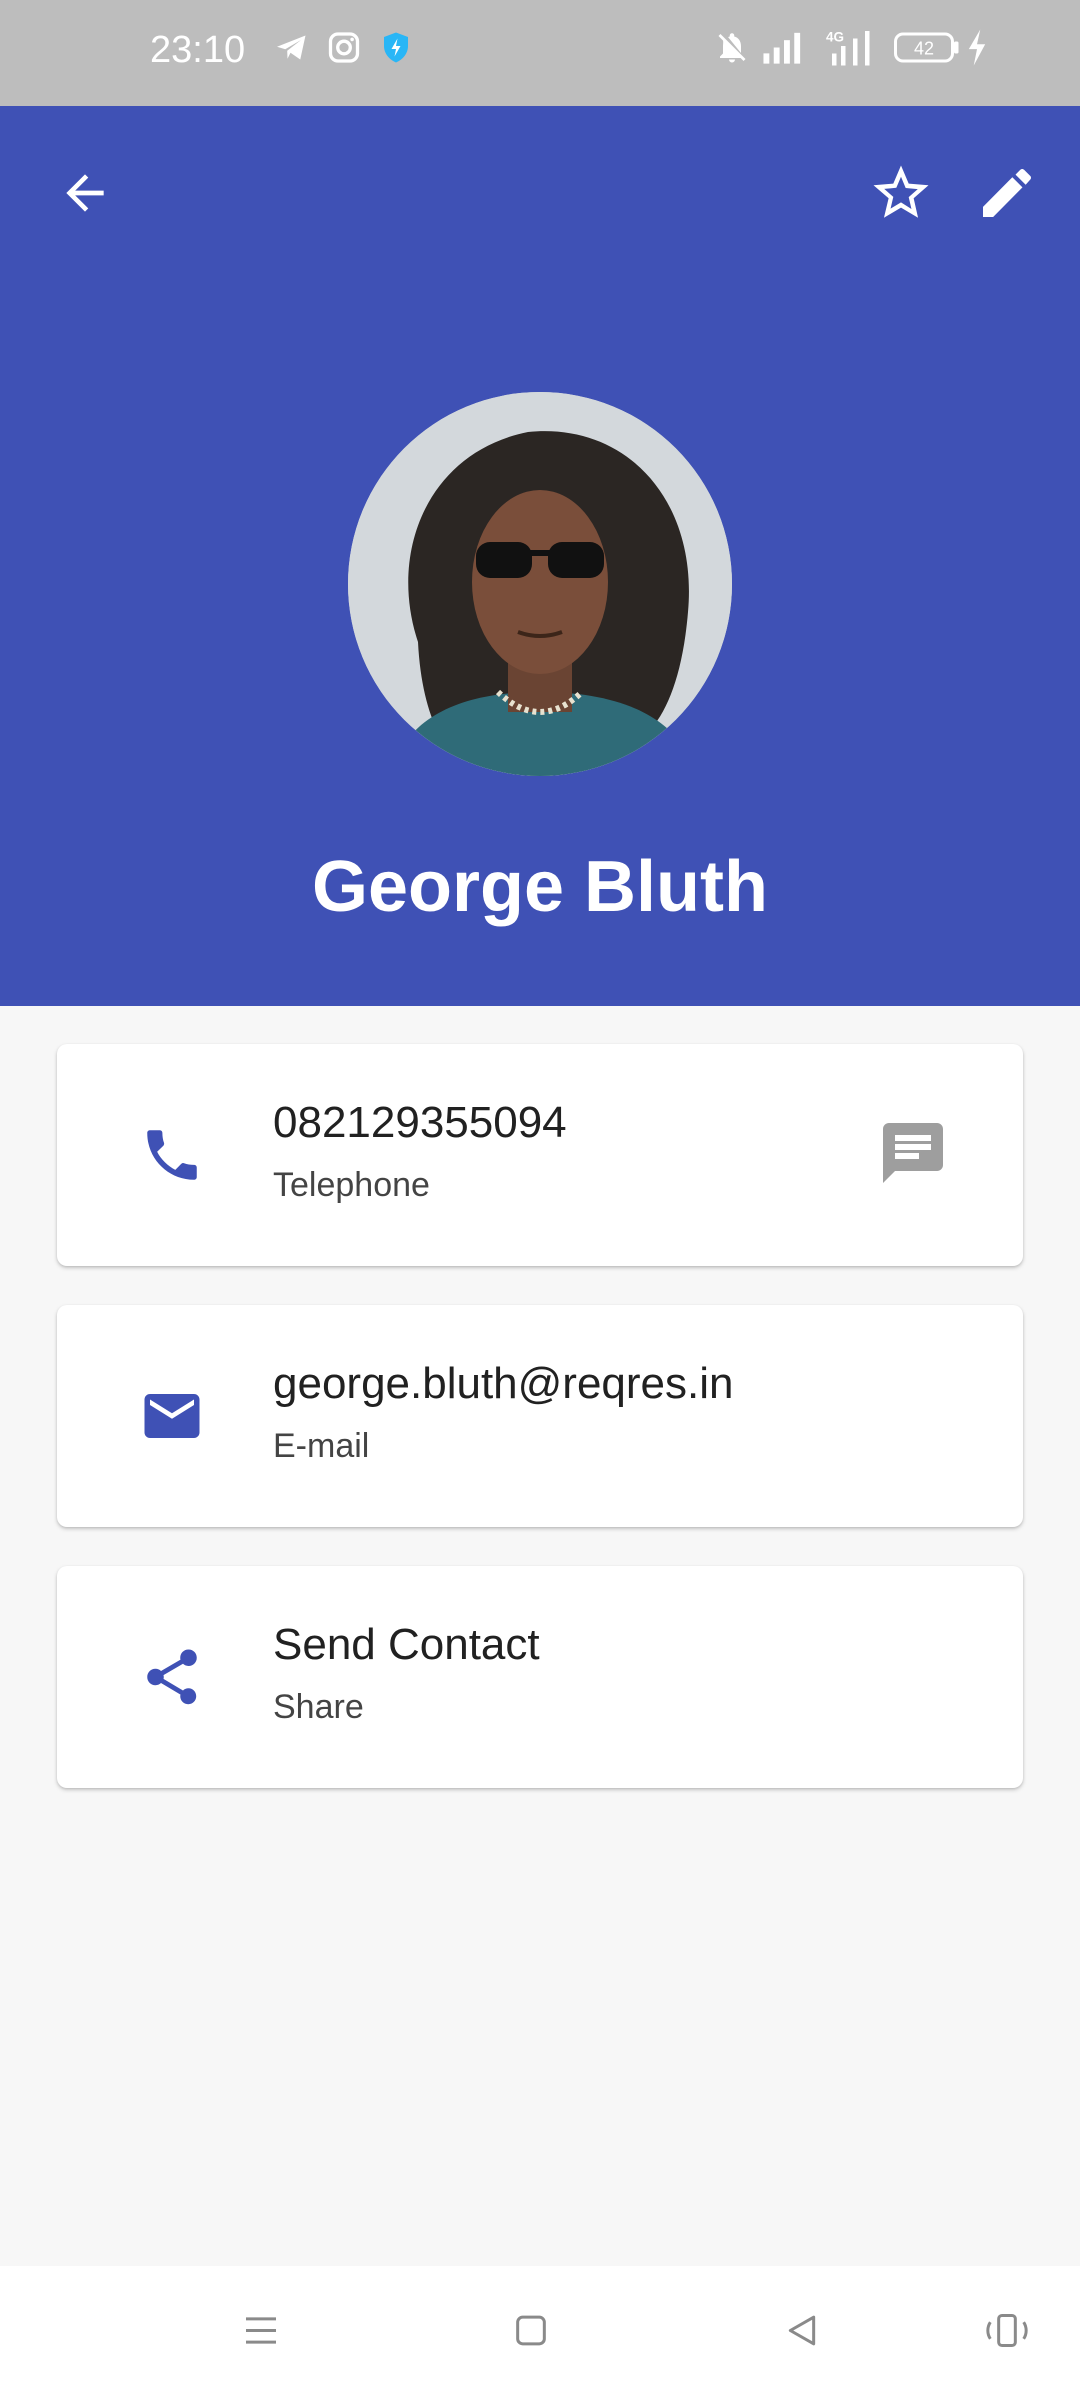  I want to click on email-icon, so click(172, 1416).